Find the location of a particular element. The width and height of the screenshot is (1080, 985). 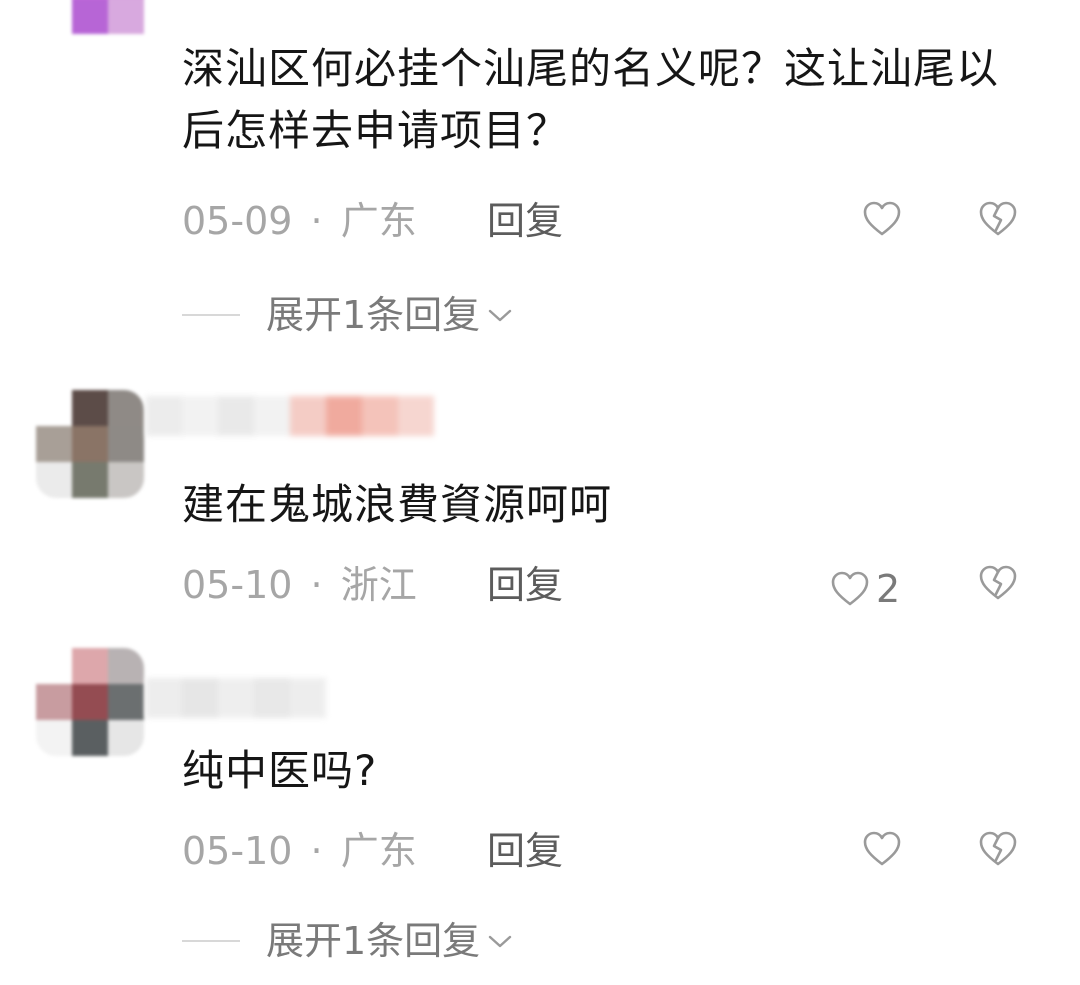

comment-date-location: 05-10 · 广东 is located at coordinates (299, 851).